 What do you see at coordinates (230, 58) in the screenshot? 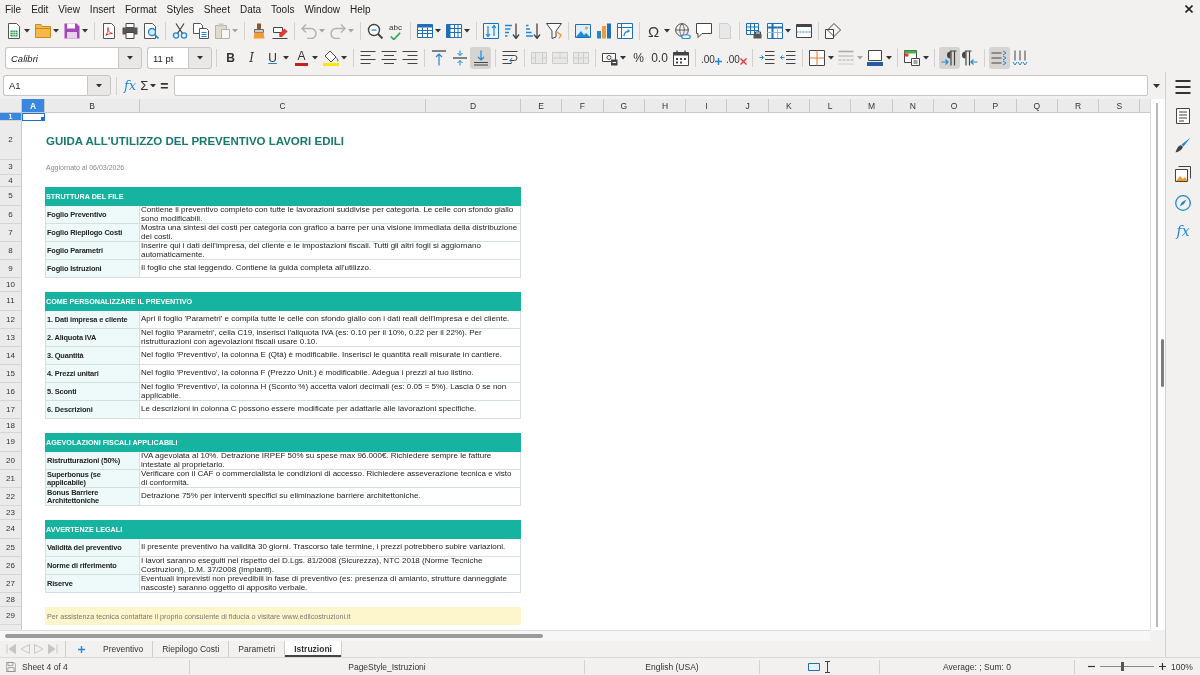
I see `bold-button: B` at bounding box center [230, 58].